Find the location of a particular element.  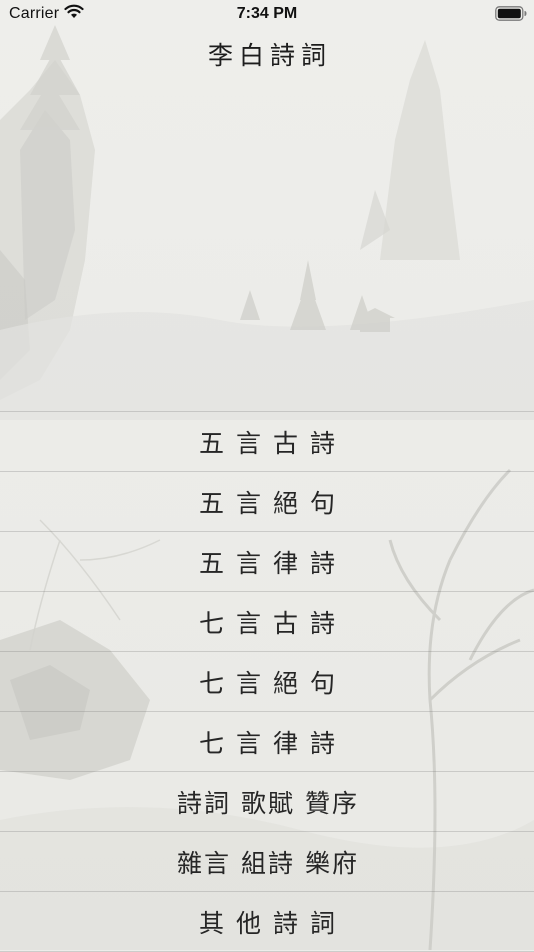

list-item-label: 七言古詩 is located at coordinates (272, 623).